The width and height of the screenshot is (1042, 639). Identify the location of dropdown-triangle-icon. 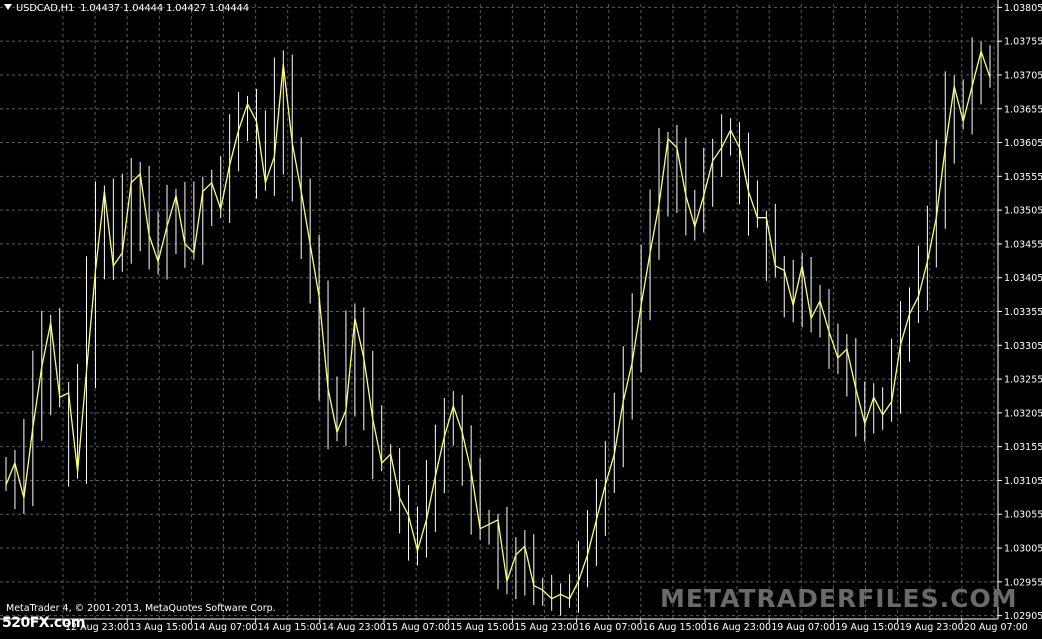
(8, 7).